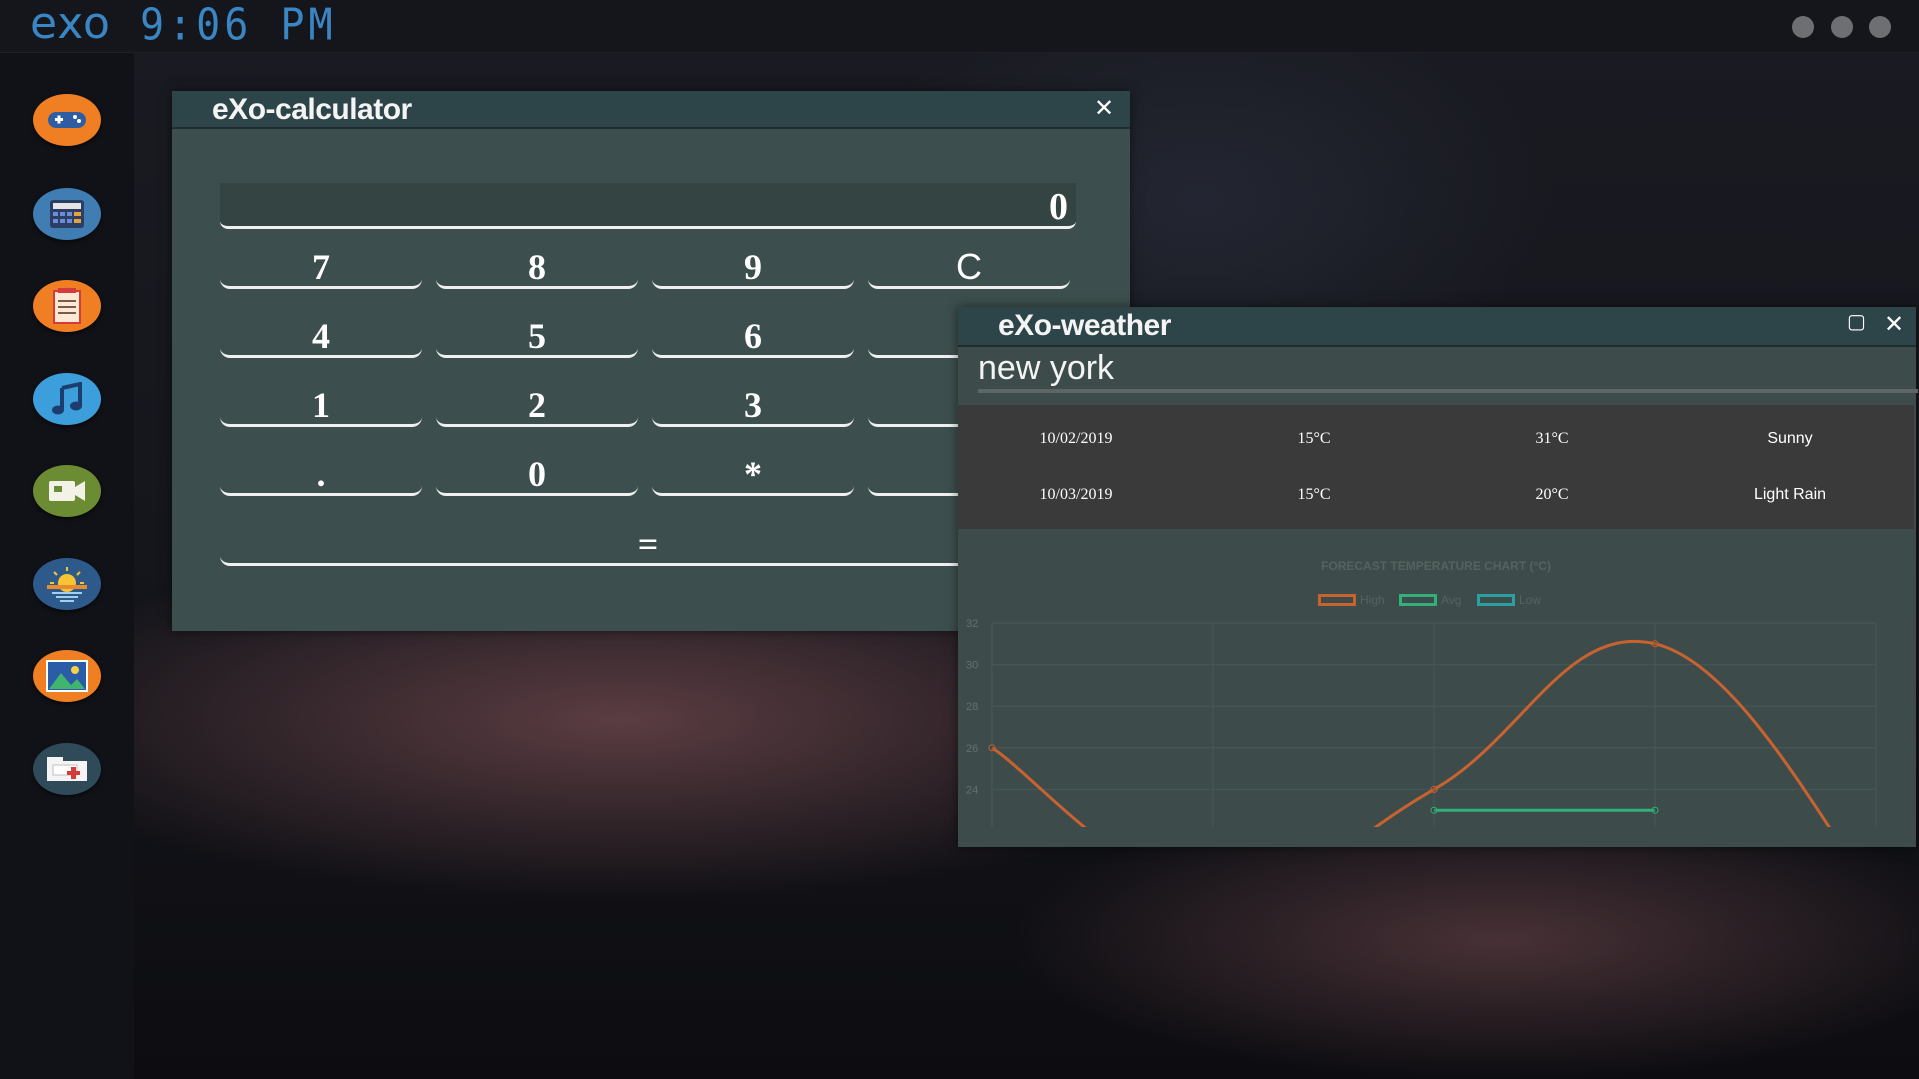  Describe the element at coordinates (648, 206) in the screenshot. I see `calculator-display: 0` at that location.